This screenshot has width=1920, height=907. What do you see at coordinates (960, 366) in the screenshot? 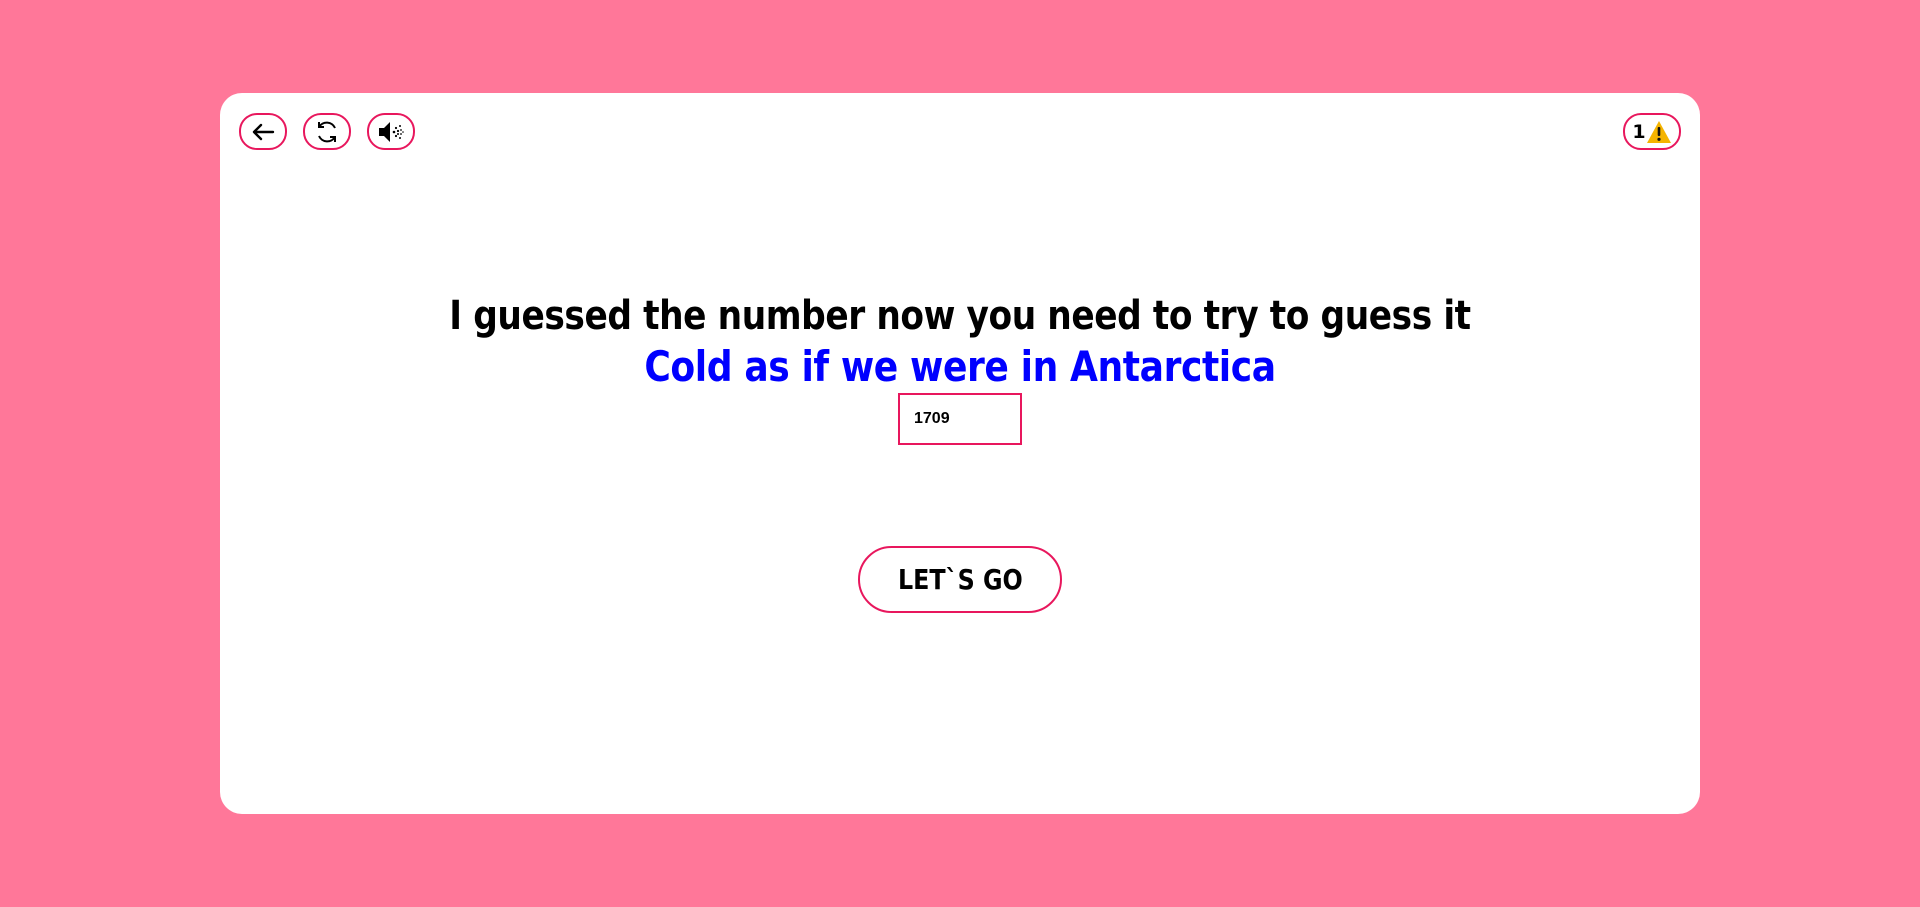
I see `feedback-text: Cold as if we were in Antarctica` at bounding box center [960, 366].